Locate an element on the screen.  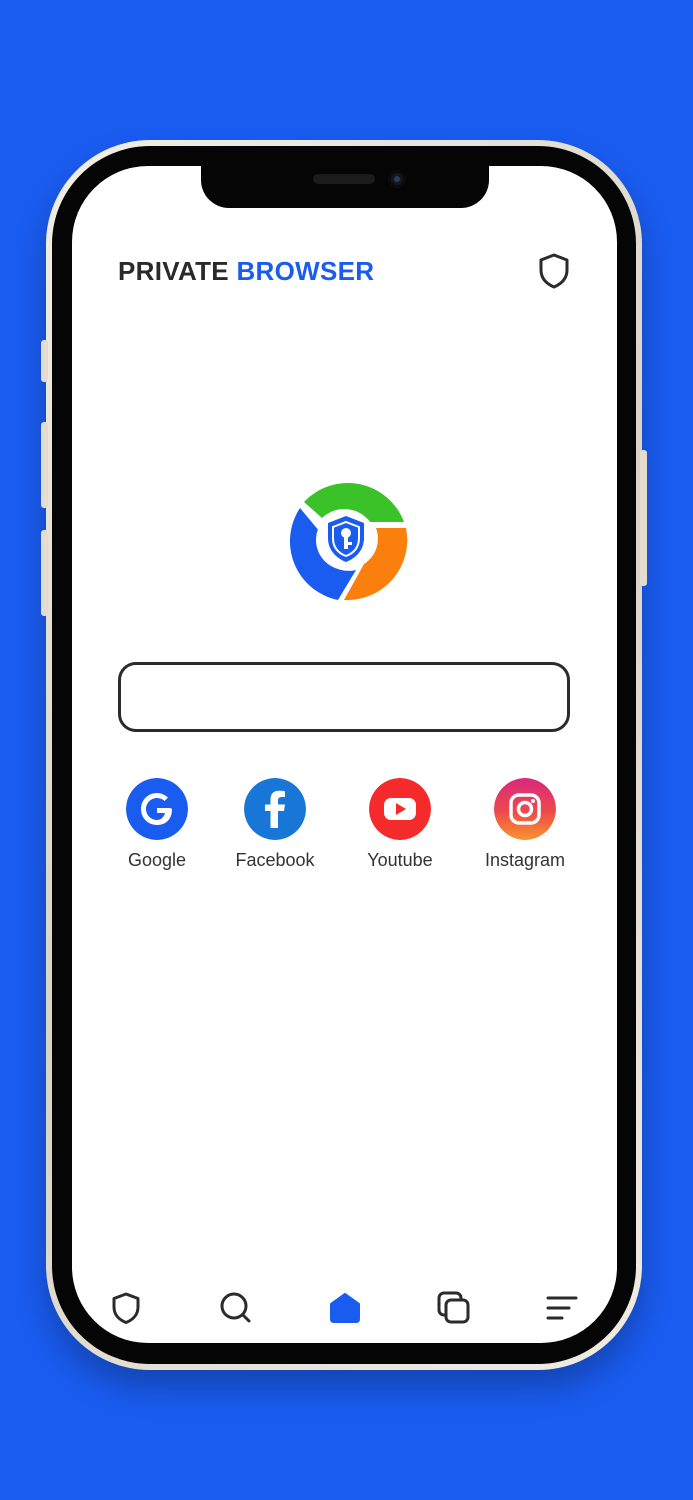
side-button-volume-down is located at coordinates (44, 573).